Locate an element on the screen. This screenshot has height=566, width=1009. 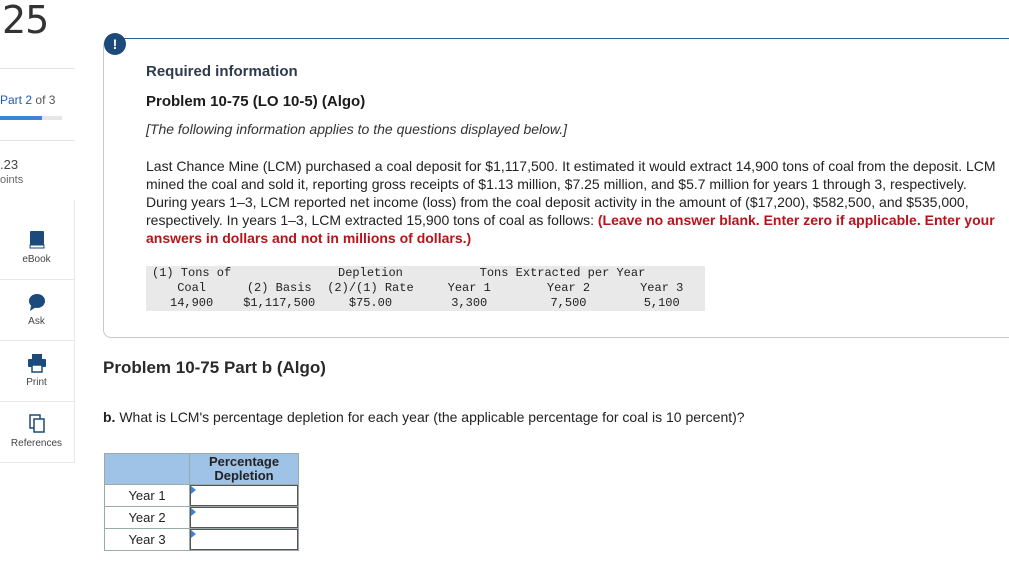
required-information-heading: Required information is located at coordinates (222, 71).